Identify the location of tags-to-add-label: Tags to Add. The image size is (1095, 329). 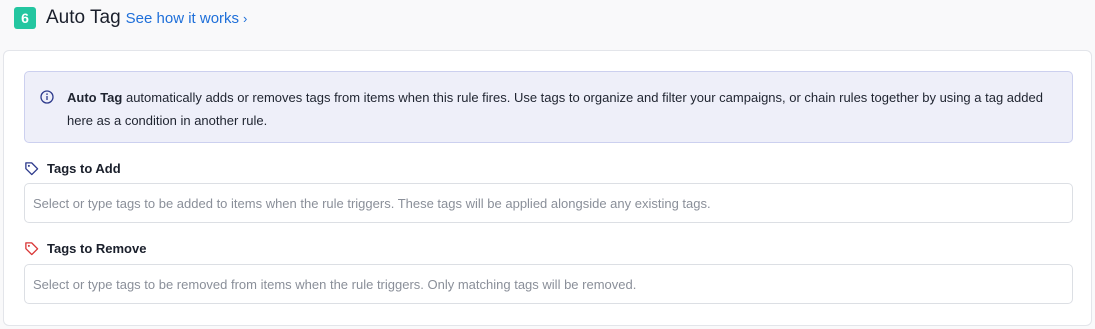
(84, 168).